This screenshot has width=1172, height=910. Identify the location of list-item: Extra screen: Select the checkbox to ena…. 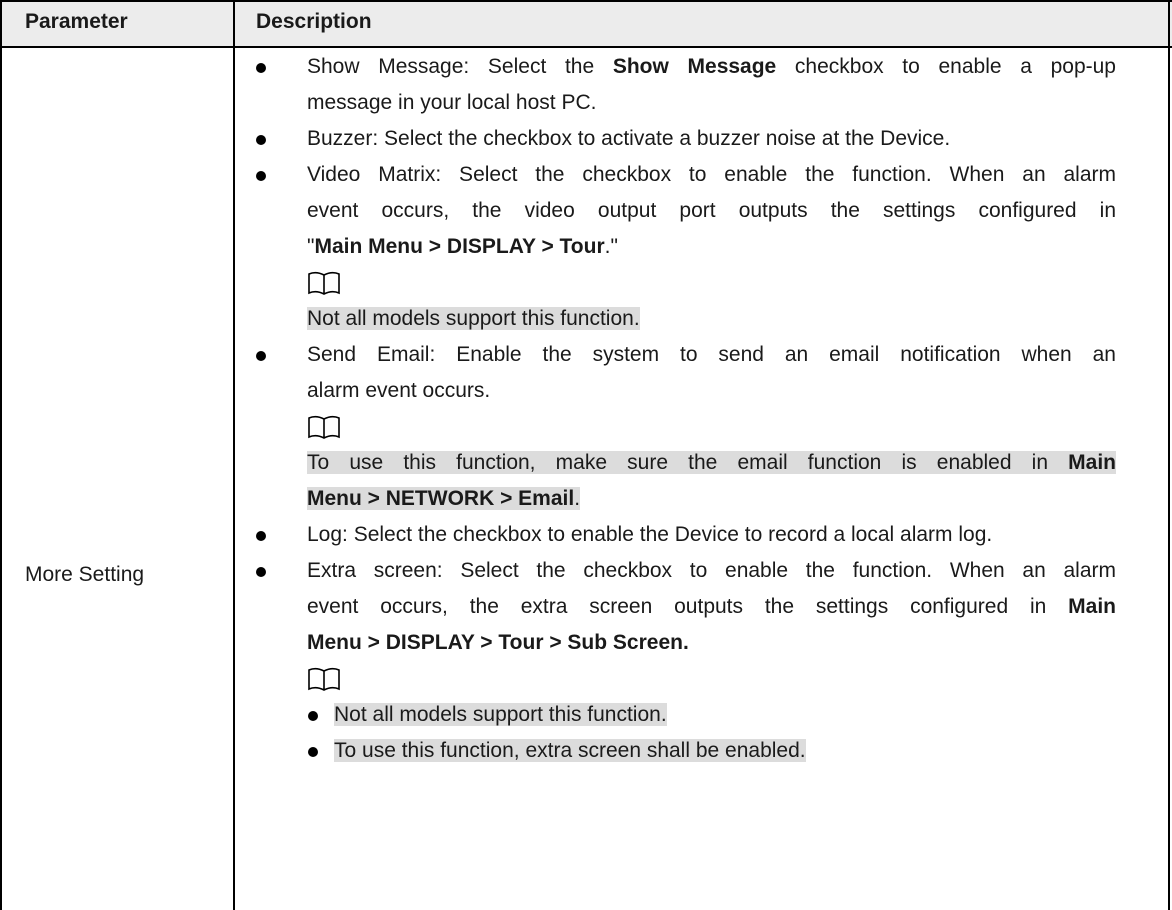
(686, 571).